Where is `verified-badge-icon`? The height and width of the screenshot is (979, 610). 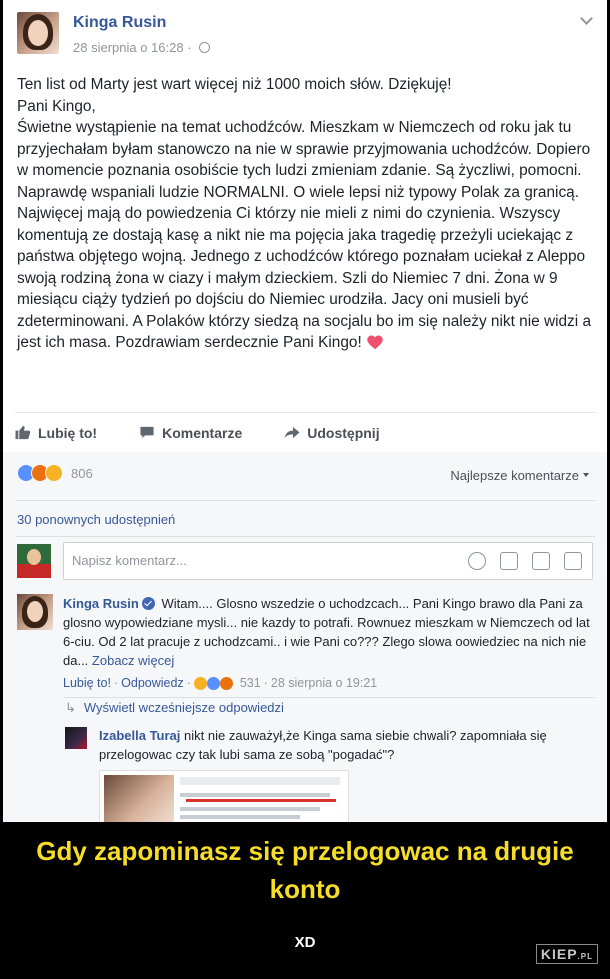
verified-badge-icon is located at coordinates (148, 603).